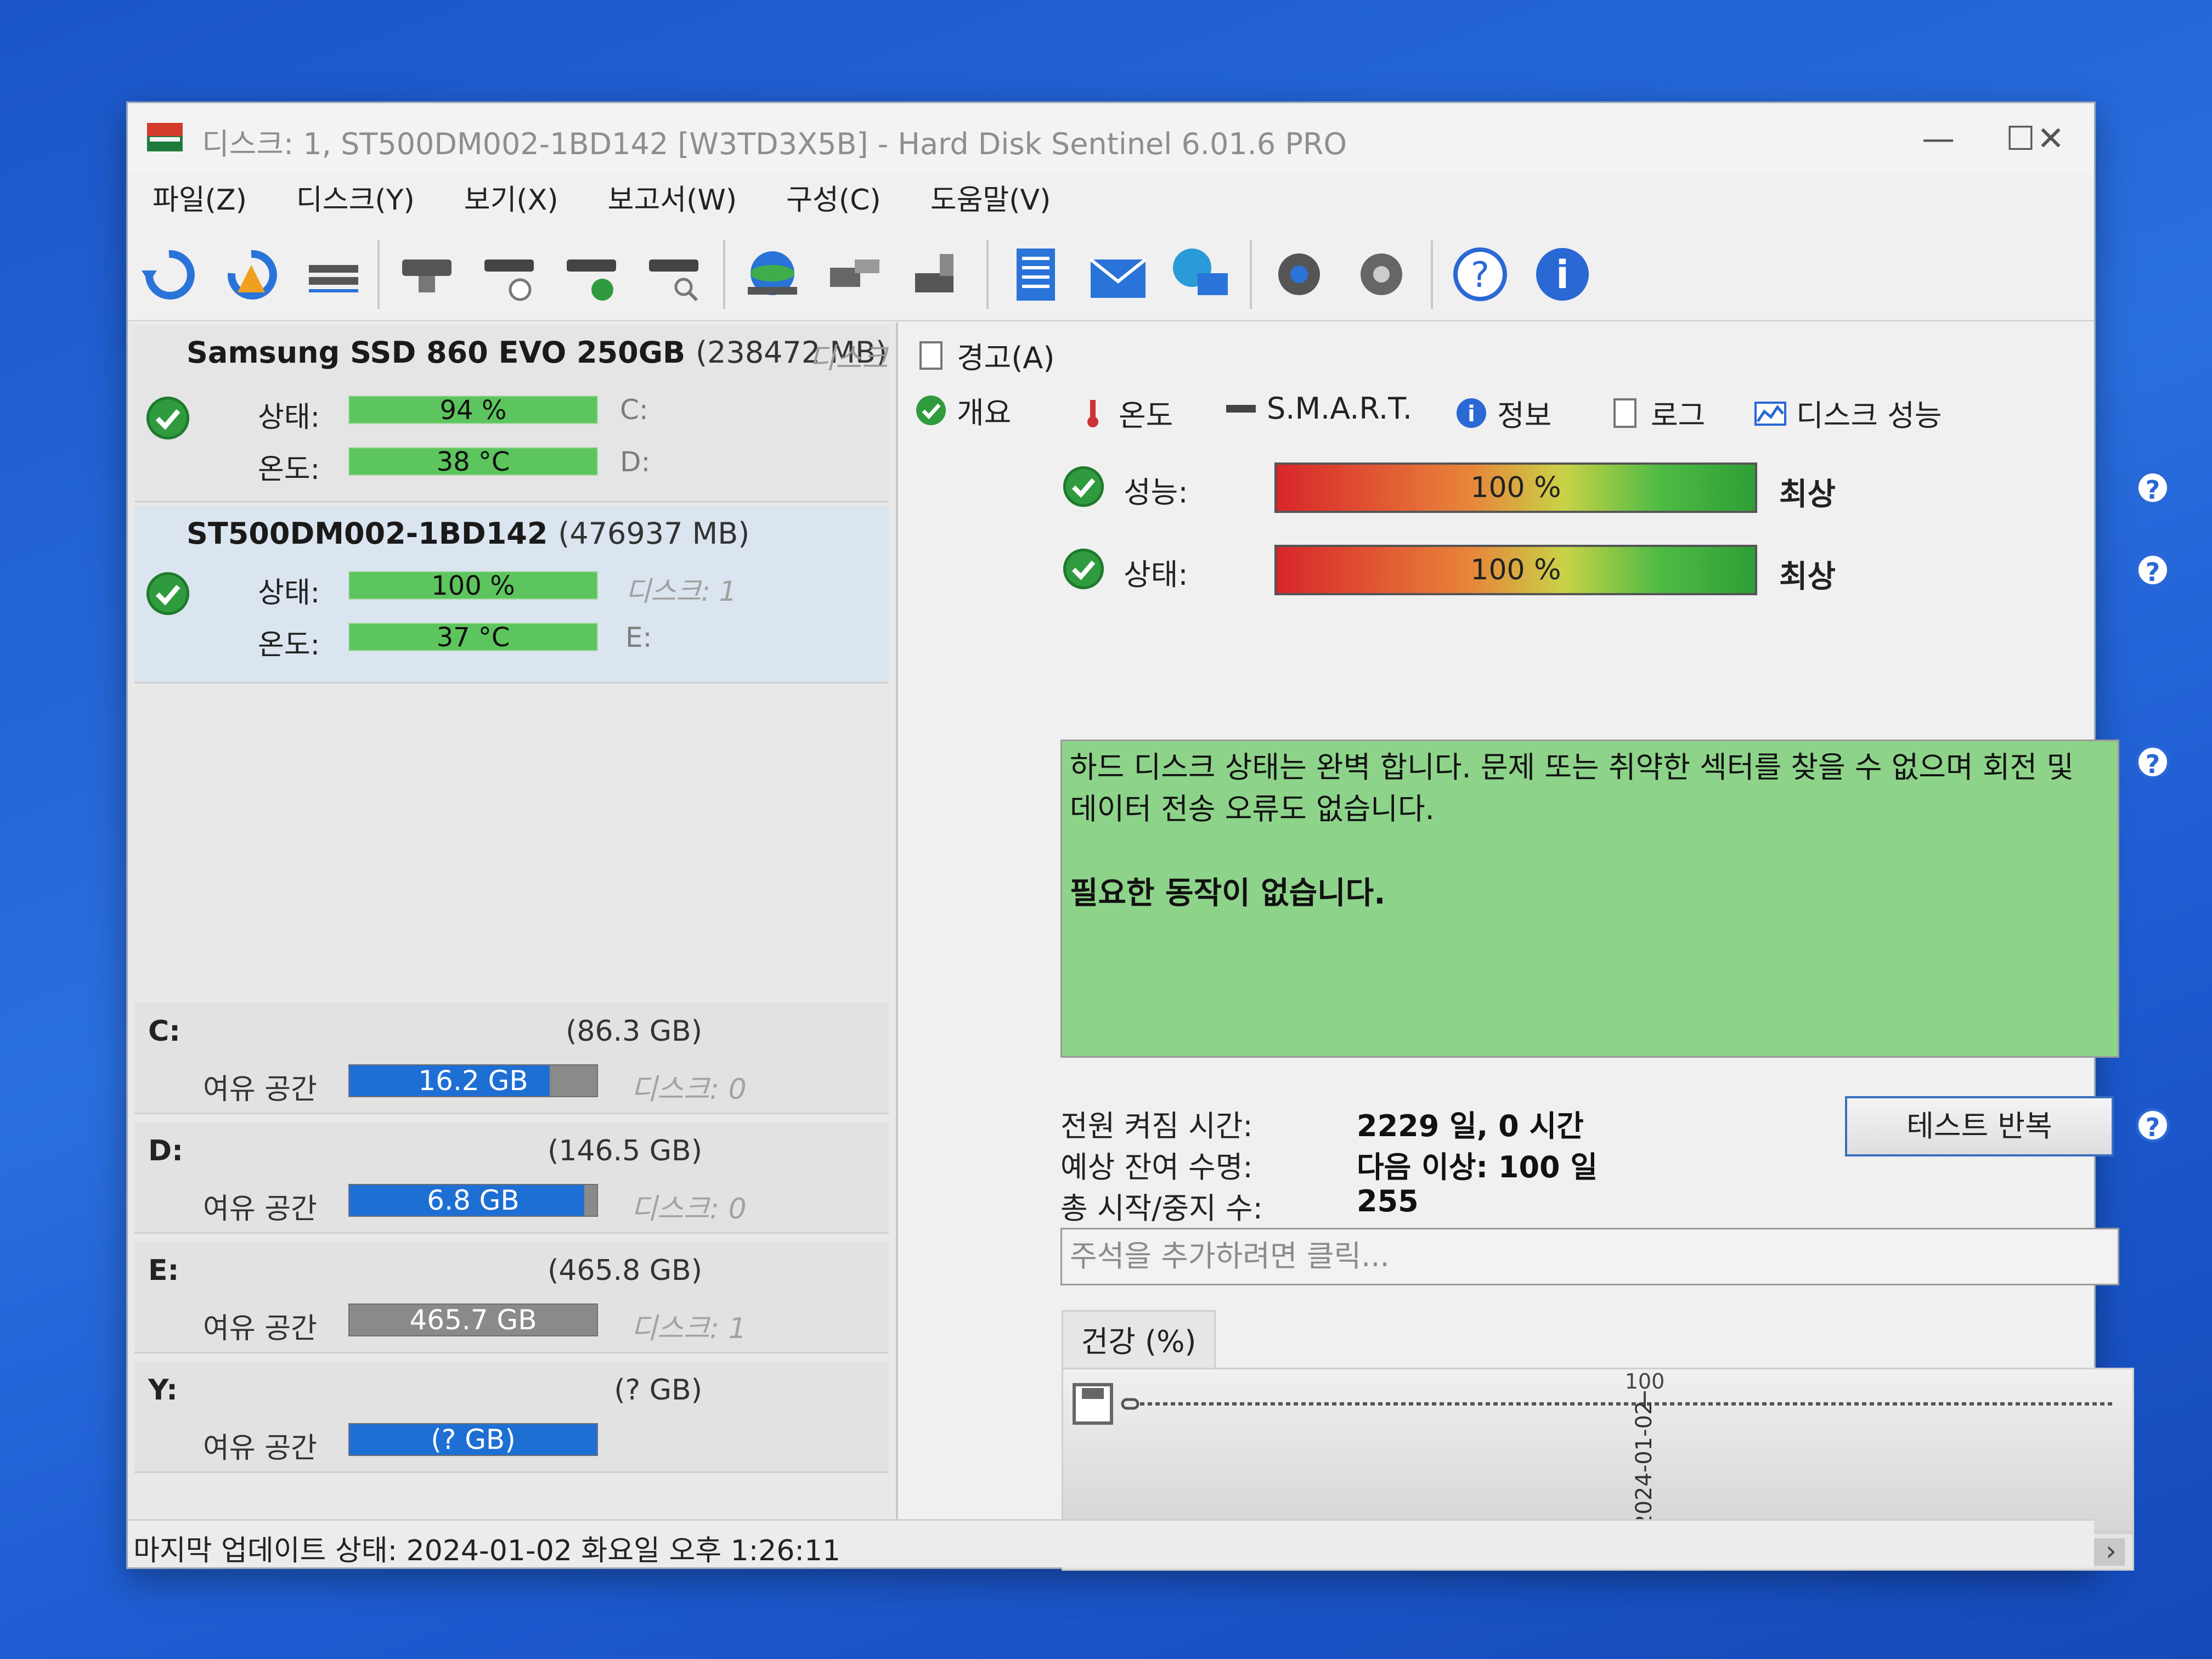 This screenshot has height=1659, width=2212. Describe the element at coordinates (658, 1390) in the screenshot. I see `partition-size: (? GB)` at that location.